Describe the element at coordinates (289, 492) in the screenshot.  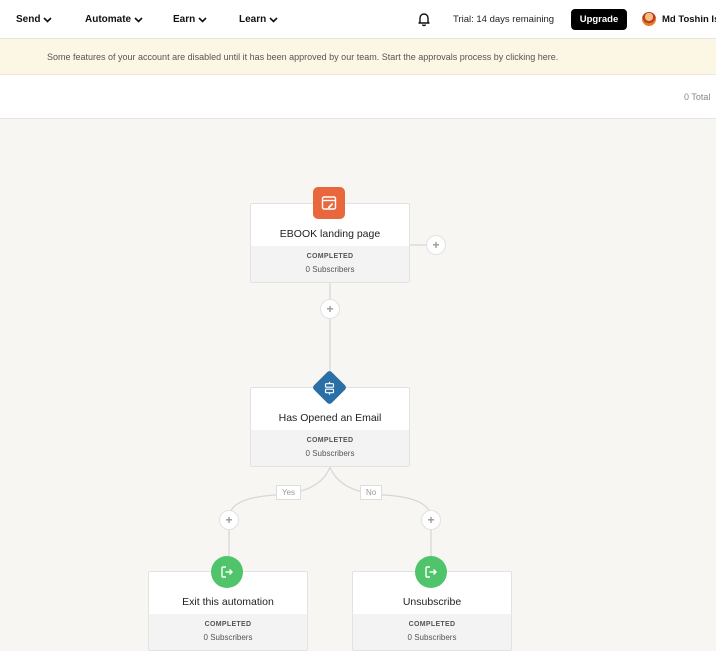
I see `branch-yes-label: Yes` at that location.